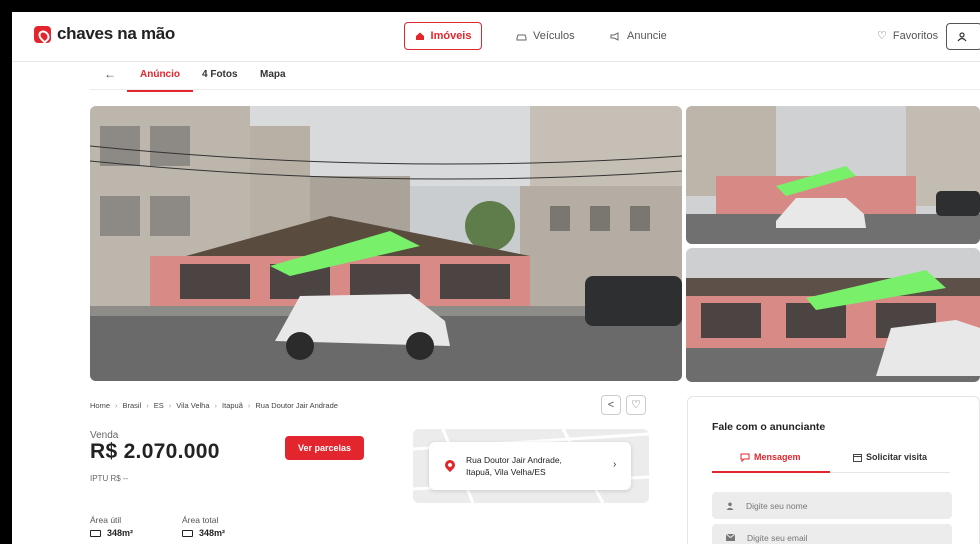  I want to click on logo-icon, so click(42, 34).